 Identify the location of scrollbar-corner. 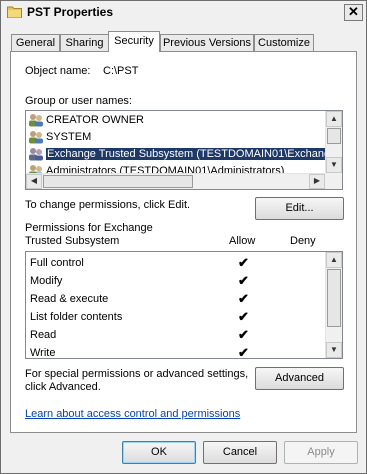
(333, 181).